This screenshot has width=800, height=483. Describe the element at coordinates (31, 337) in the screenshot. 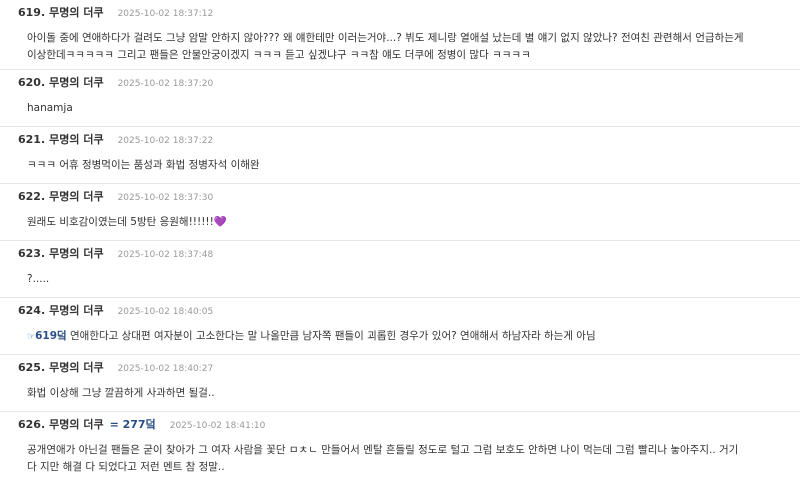

I see `pointing-hand-icon: ☞` at that location.